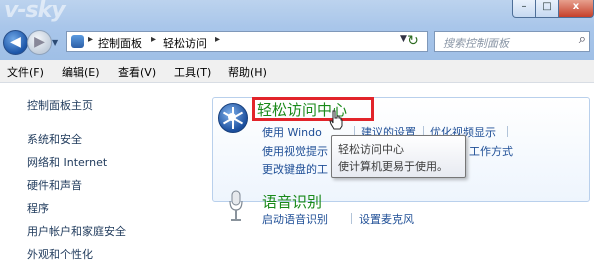 Image resolution: width=594 pixels, height=262 pixels. What do you see at coordinates (393, 166) in the screenshot?
I see `tooltip-description: 使计算机更易于使用。` at bounding box center [393, 166].